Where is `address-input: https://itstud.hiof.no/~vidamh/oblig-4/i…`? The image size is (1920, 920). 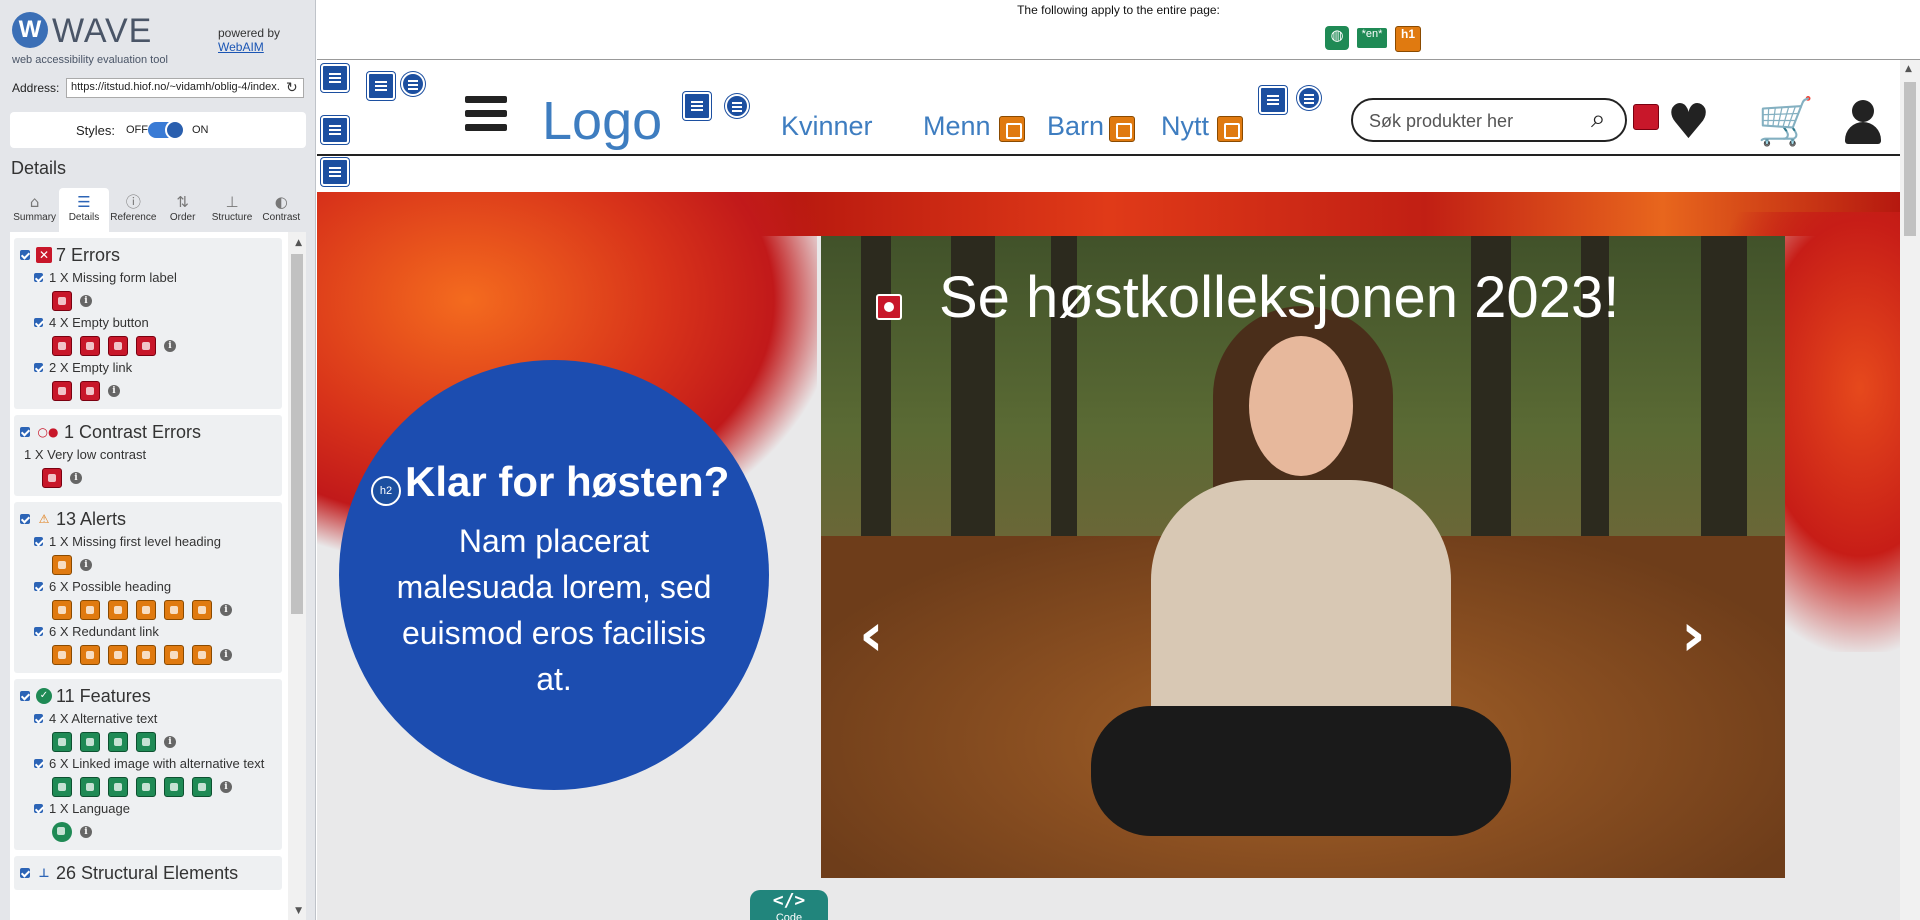
address-input: https://itstud.hiof.no/~vidamh/oblig-4/i… is located at coordinates (185, 88).